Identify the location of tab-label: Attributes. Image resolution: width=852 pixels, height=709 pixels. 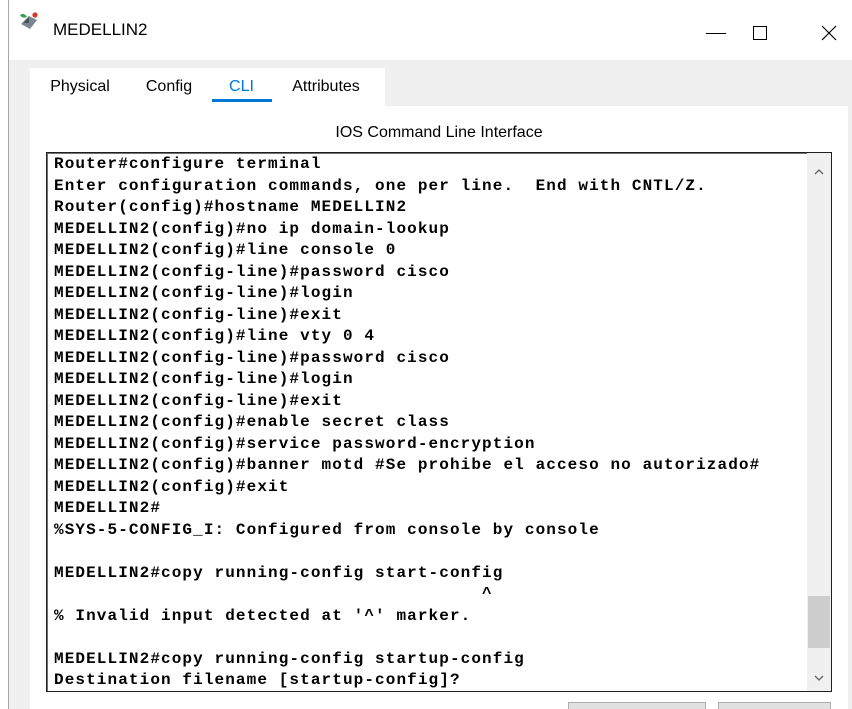
(326, 86).